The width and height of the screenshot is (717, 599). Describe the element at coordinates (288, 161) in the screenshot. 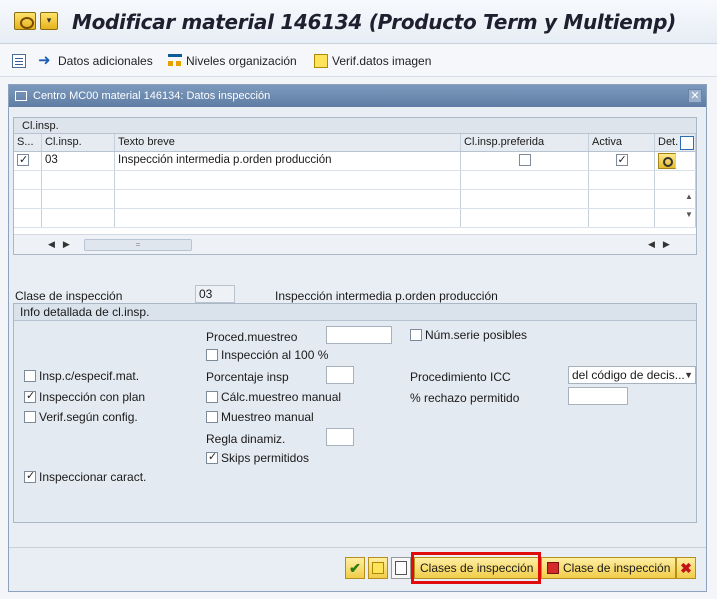

I see `texto-breve-cell: Inspección intermedia p.orden producción` at that location.